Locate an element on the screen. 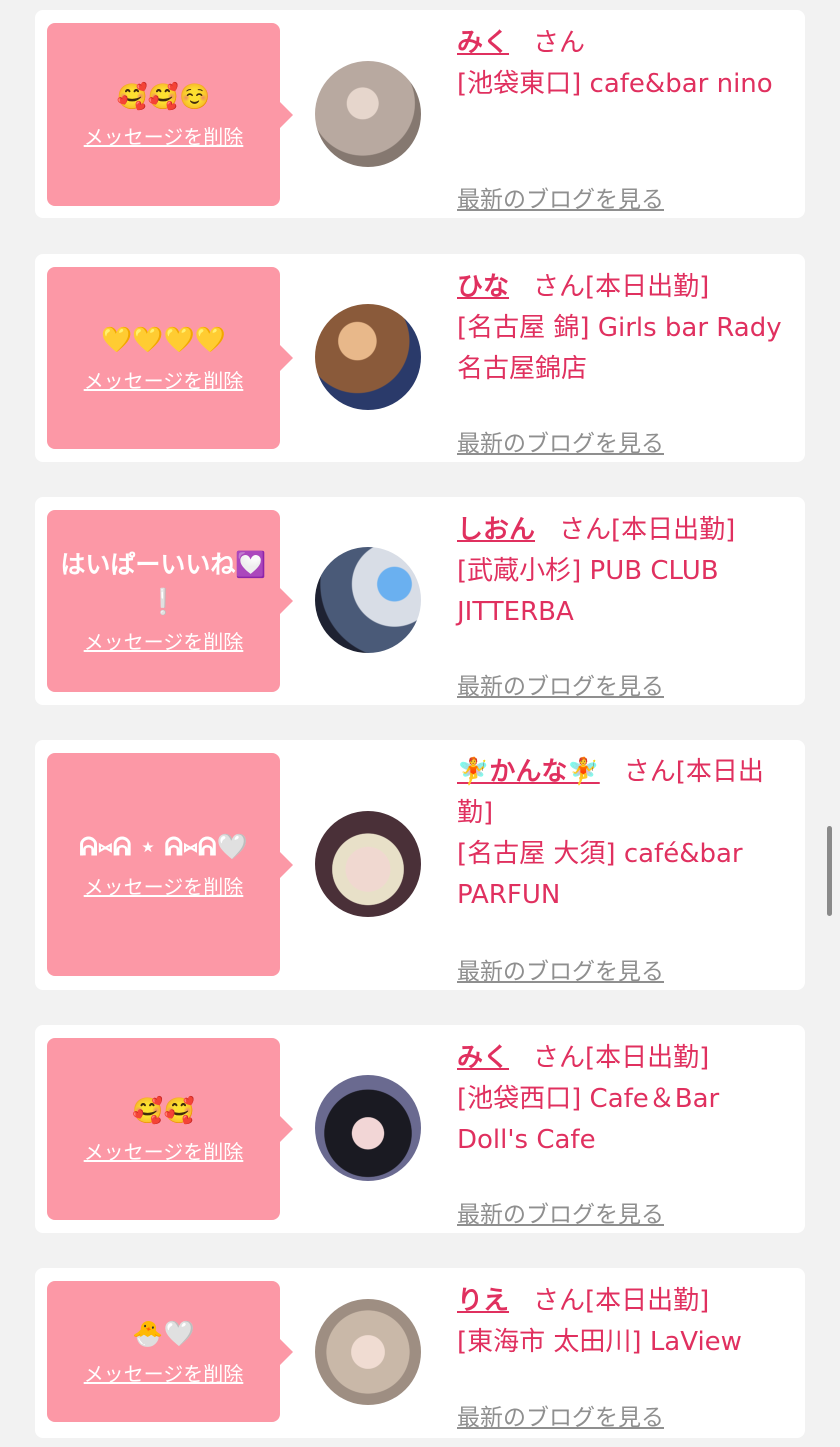  message-bubble: はいぱーいいね💟❕ メッセージを削除 is located at coordinates (170, 601).